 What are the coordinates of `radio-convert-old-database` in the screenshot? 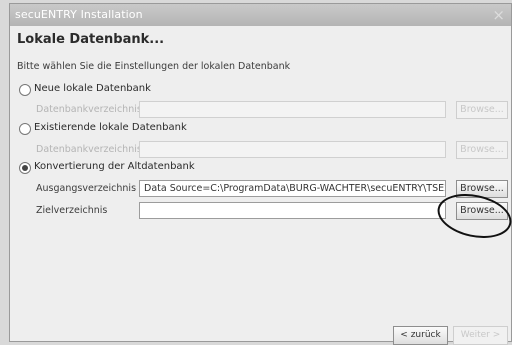 It's located at (25, 168).